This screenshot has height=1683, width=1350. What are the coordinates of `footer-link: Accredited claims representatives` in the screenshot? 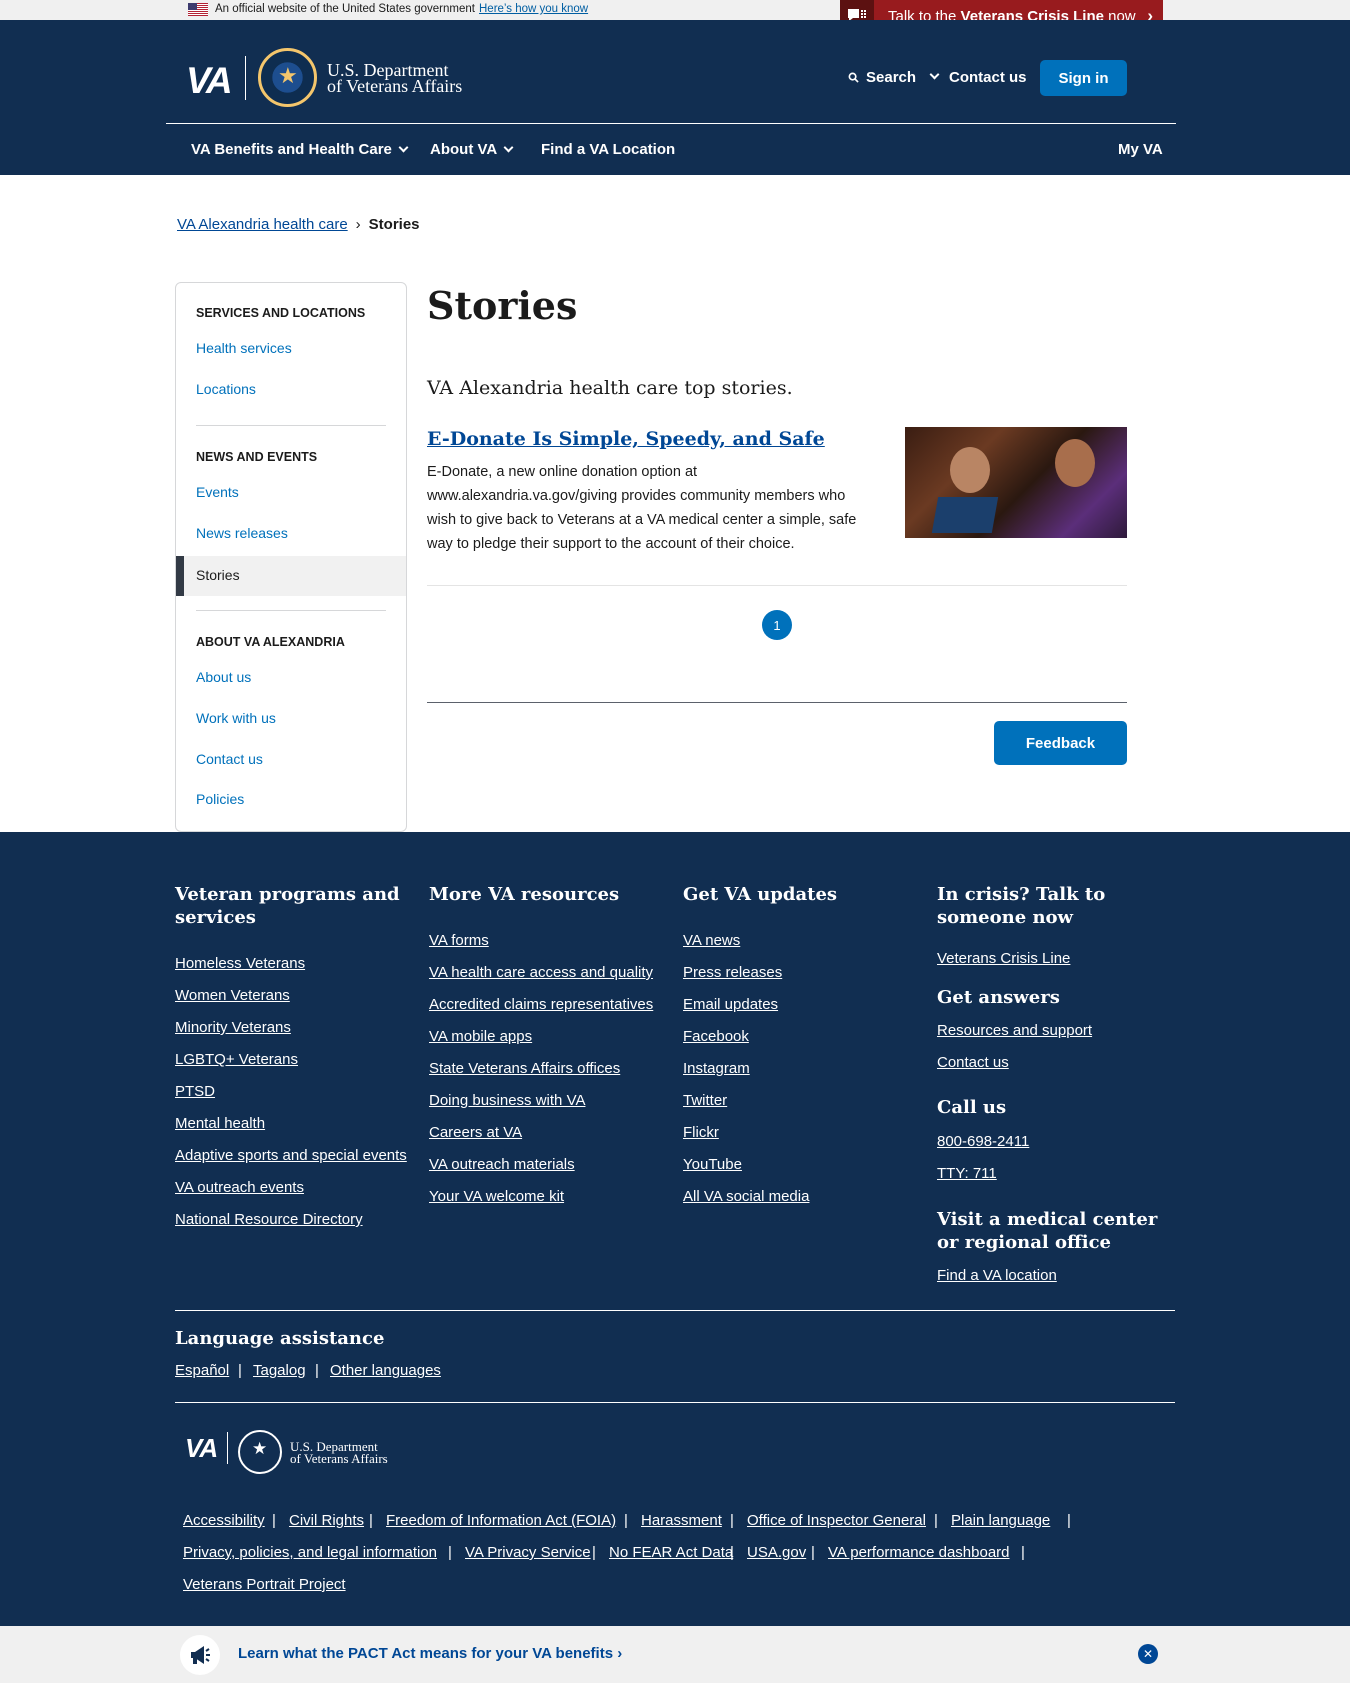 It's located at (541, 1004).